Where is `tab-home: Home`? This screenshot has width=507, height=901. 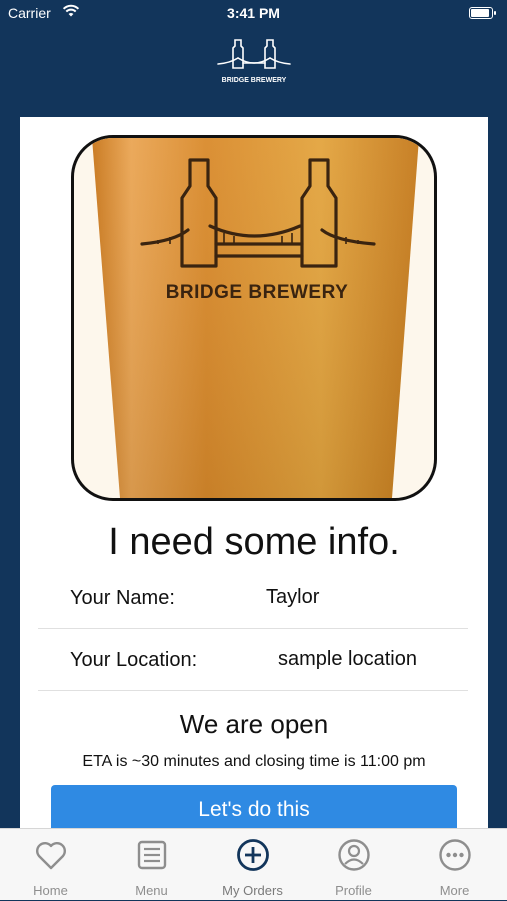
tab-home: Home is located at coordinates (50, 865).